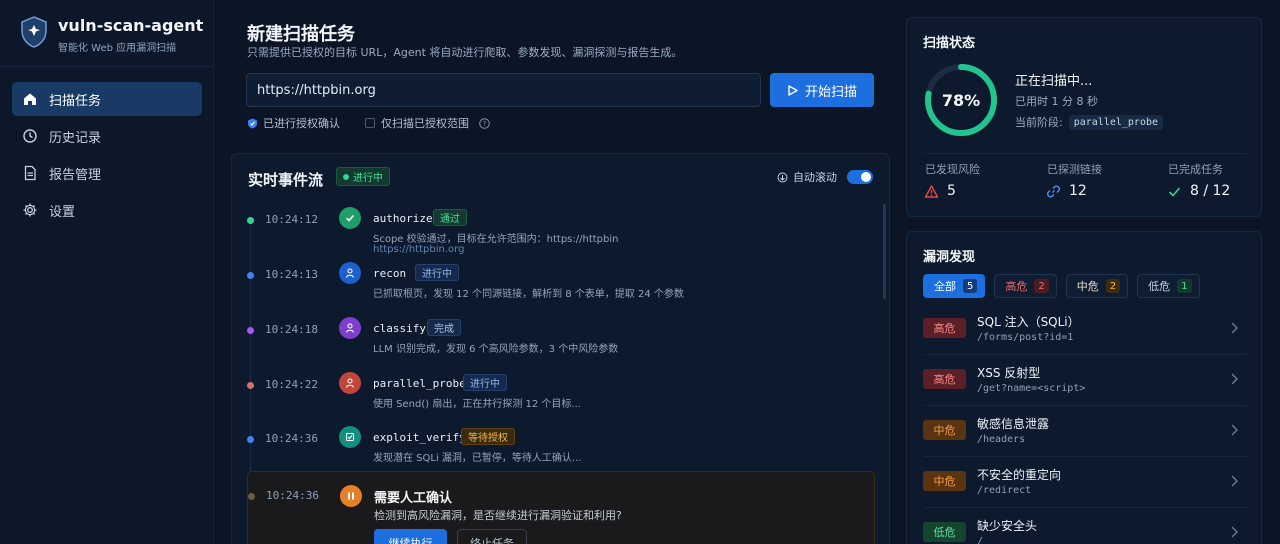 The width and height of the screenshot is (1280, 544). What do you see at coordinates (34, 32) in the screenshot?
I see `shield-logo-icon` at bounding box center [34, 32].